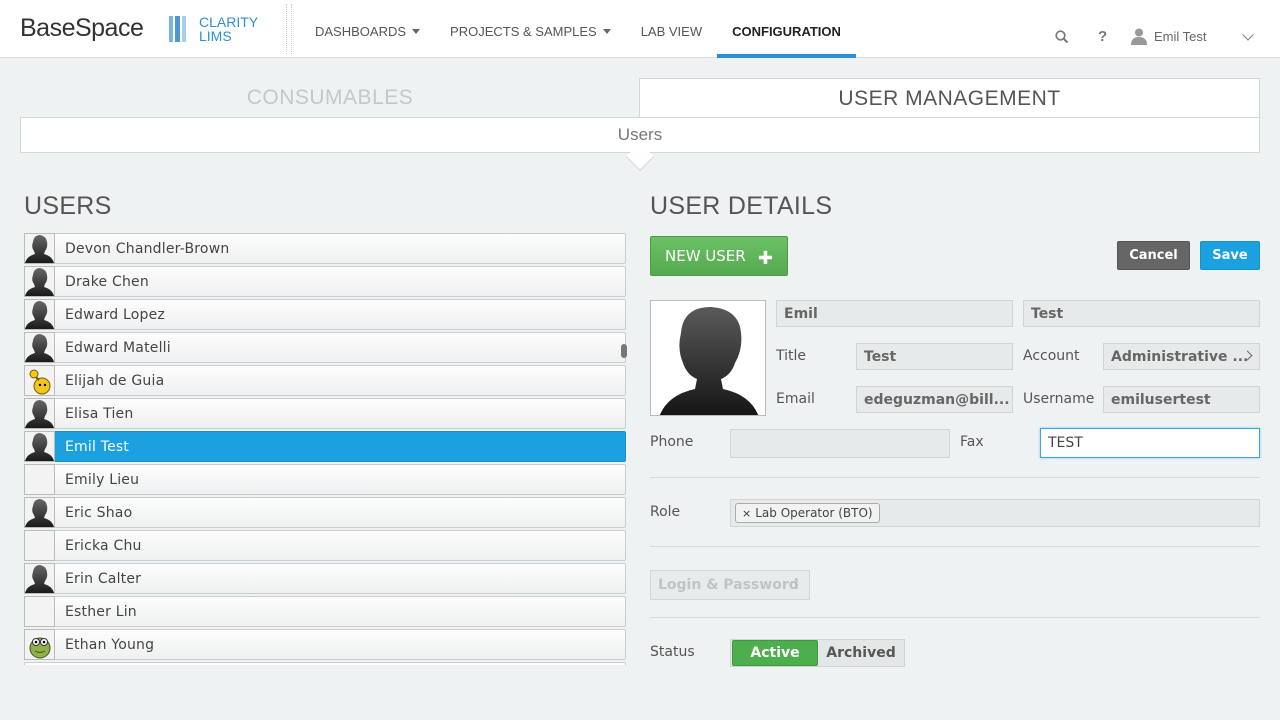 This screenshot has width=1280, height=720. Describe the element at coordinates (325, 347) in the screenshot. I see `user-list-item: Edward Matelli` at that location.